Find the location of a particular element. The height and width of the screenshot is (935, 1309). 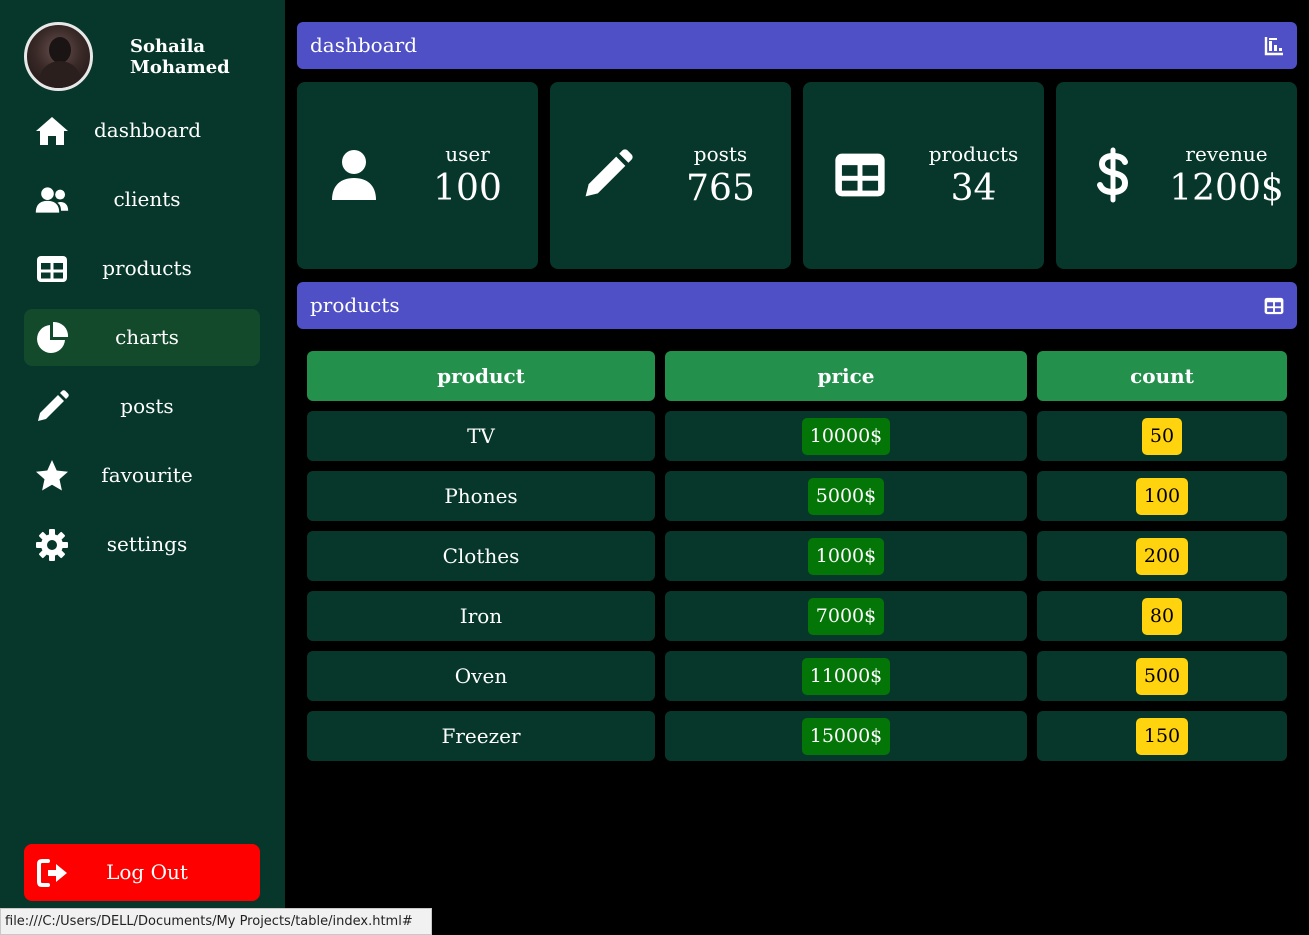

count-badge: 200 is located at coordinates (1162, 556).